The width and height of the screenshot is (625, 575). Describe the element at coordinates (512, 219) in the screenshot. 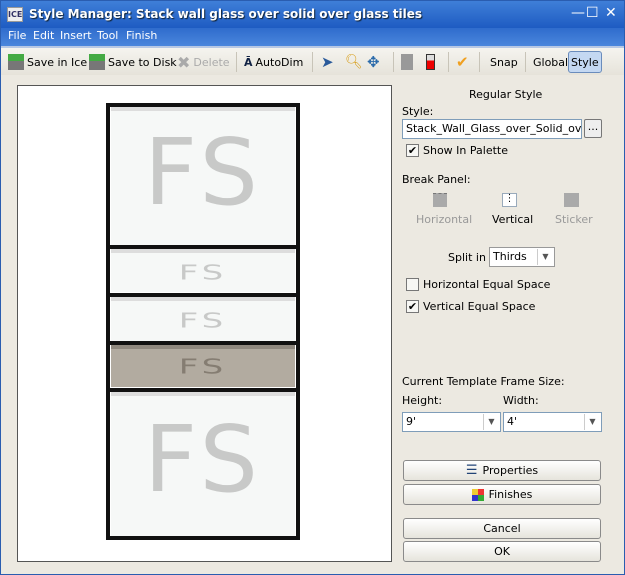

I see `vertical-break-label: Vertical` at that location.